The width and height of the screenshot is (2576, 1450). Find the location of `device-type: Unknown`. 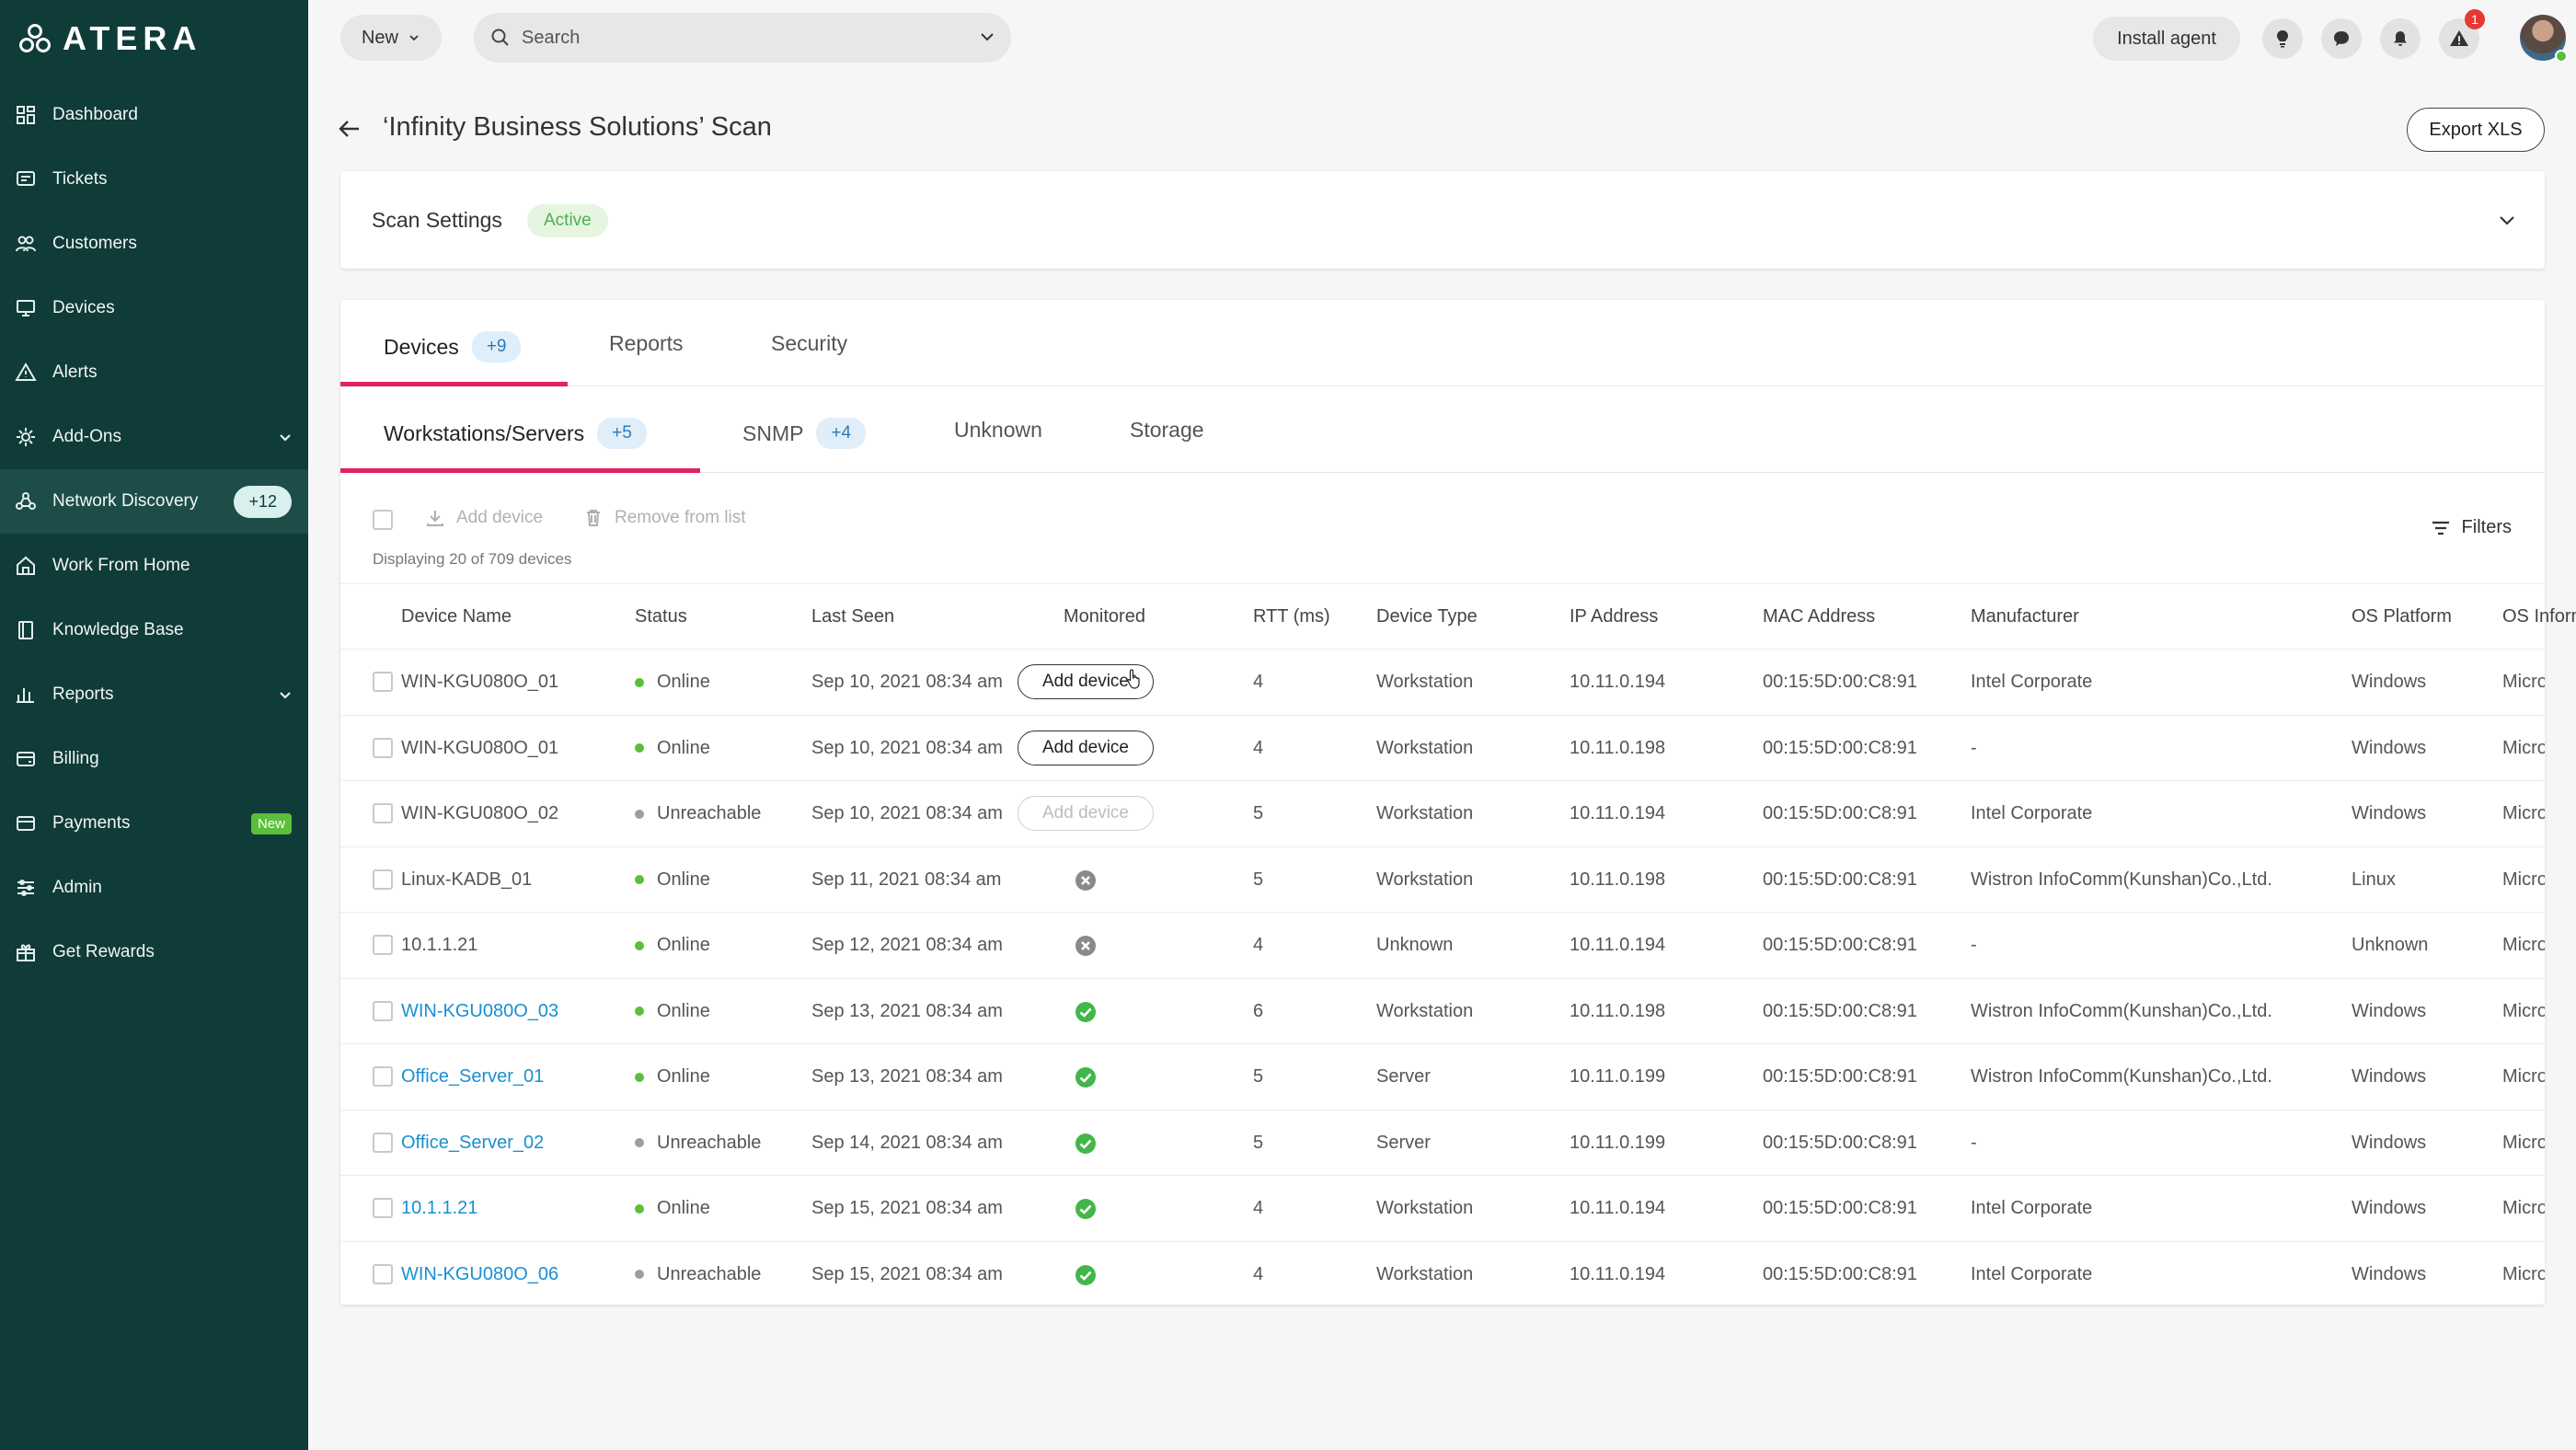

device-type: Unknown is located at coordinates (1415, 945).